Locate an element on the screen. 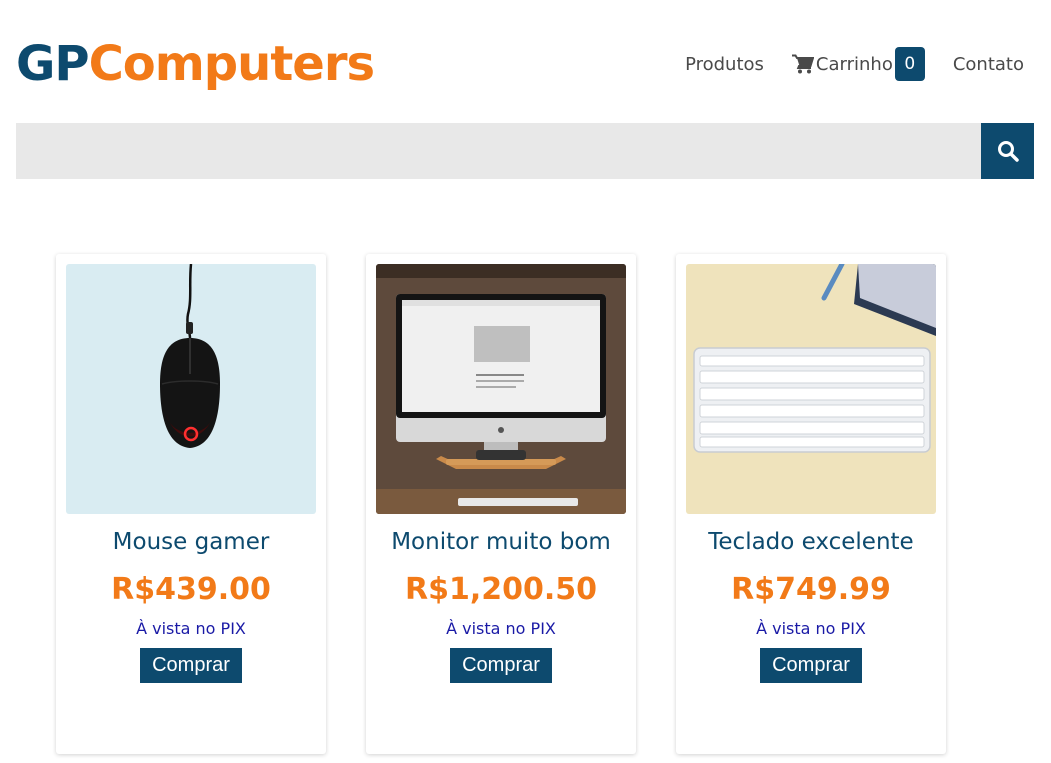 Image resolution: width=1051 pixels, height=763 pixels. search-input is located at coordinates (498, 151).